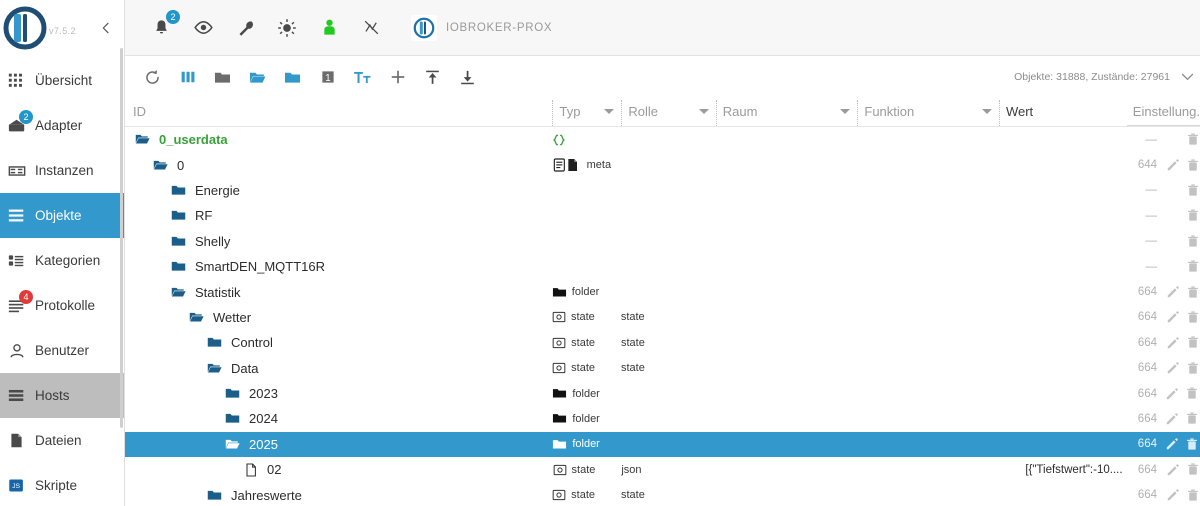 This screenshot has height=506, width=1200. Describe the element at coordinates (62, 440) in the screenshot. I see `sidebar-item-dateien: Dateien` at that location.